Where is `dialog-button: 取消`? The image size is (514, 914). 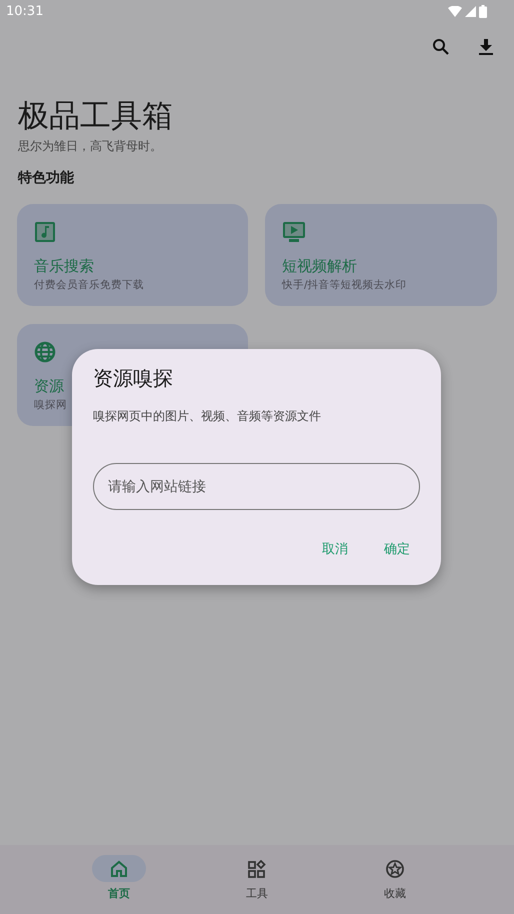 dialog-button: 取消 is located at coordinates (335, 549).